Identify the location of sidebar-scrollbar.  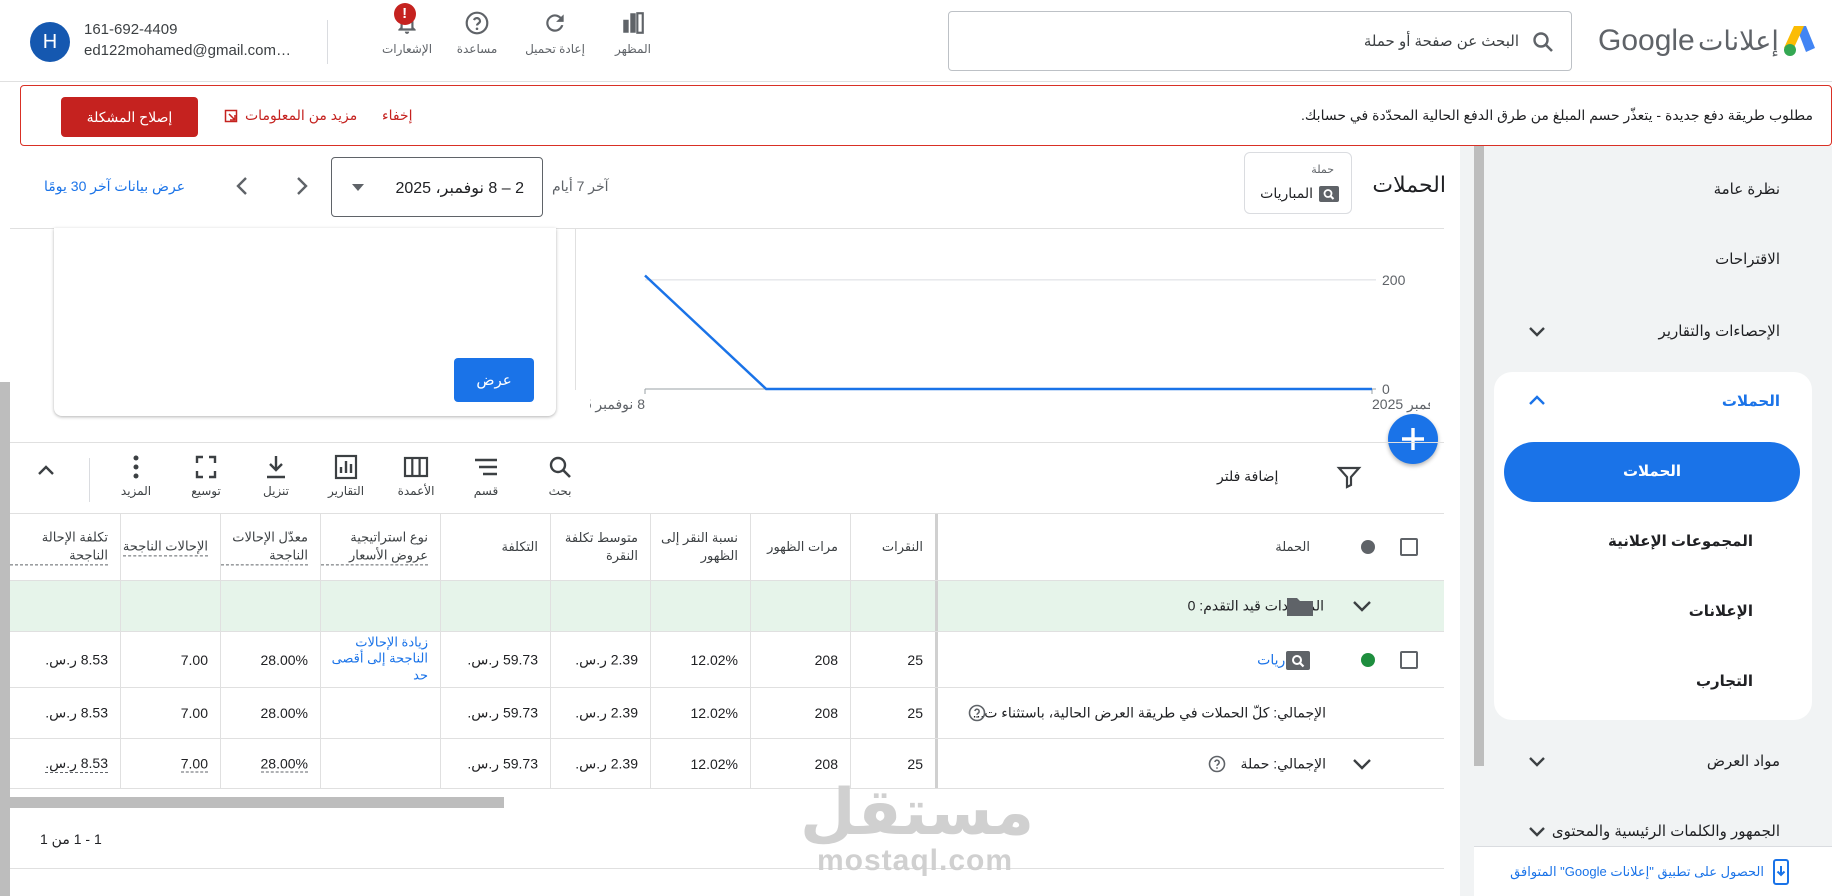
(1479, 456).